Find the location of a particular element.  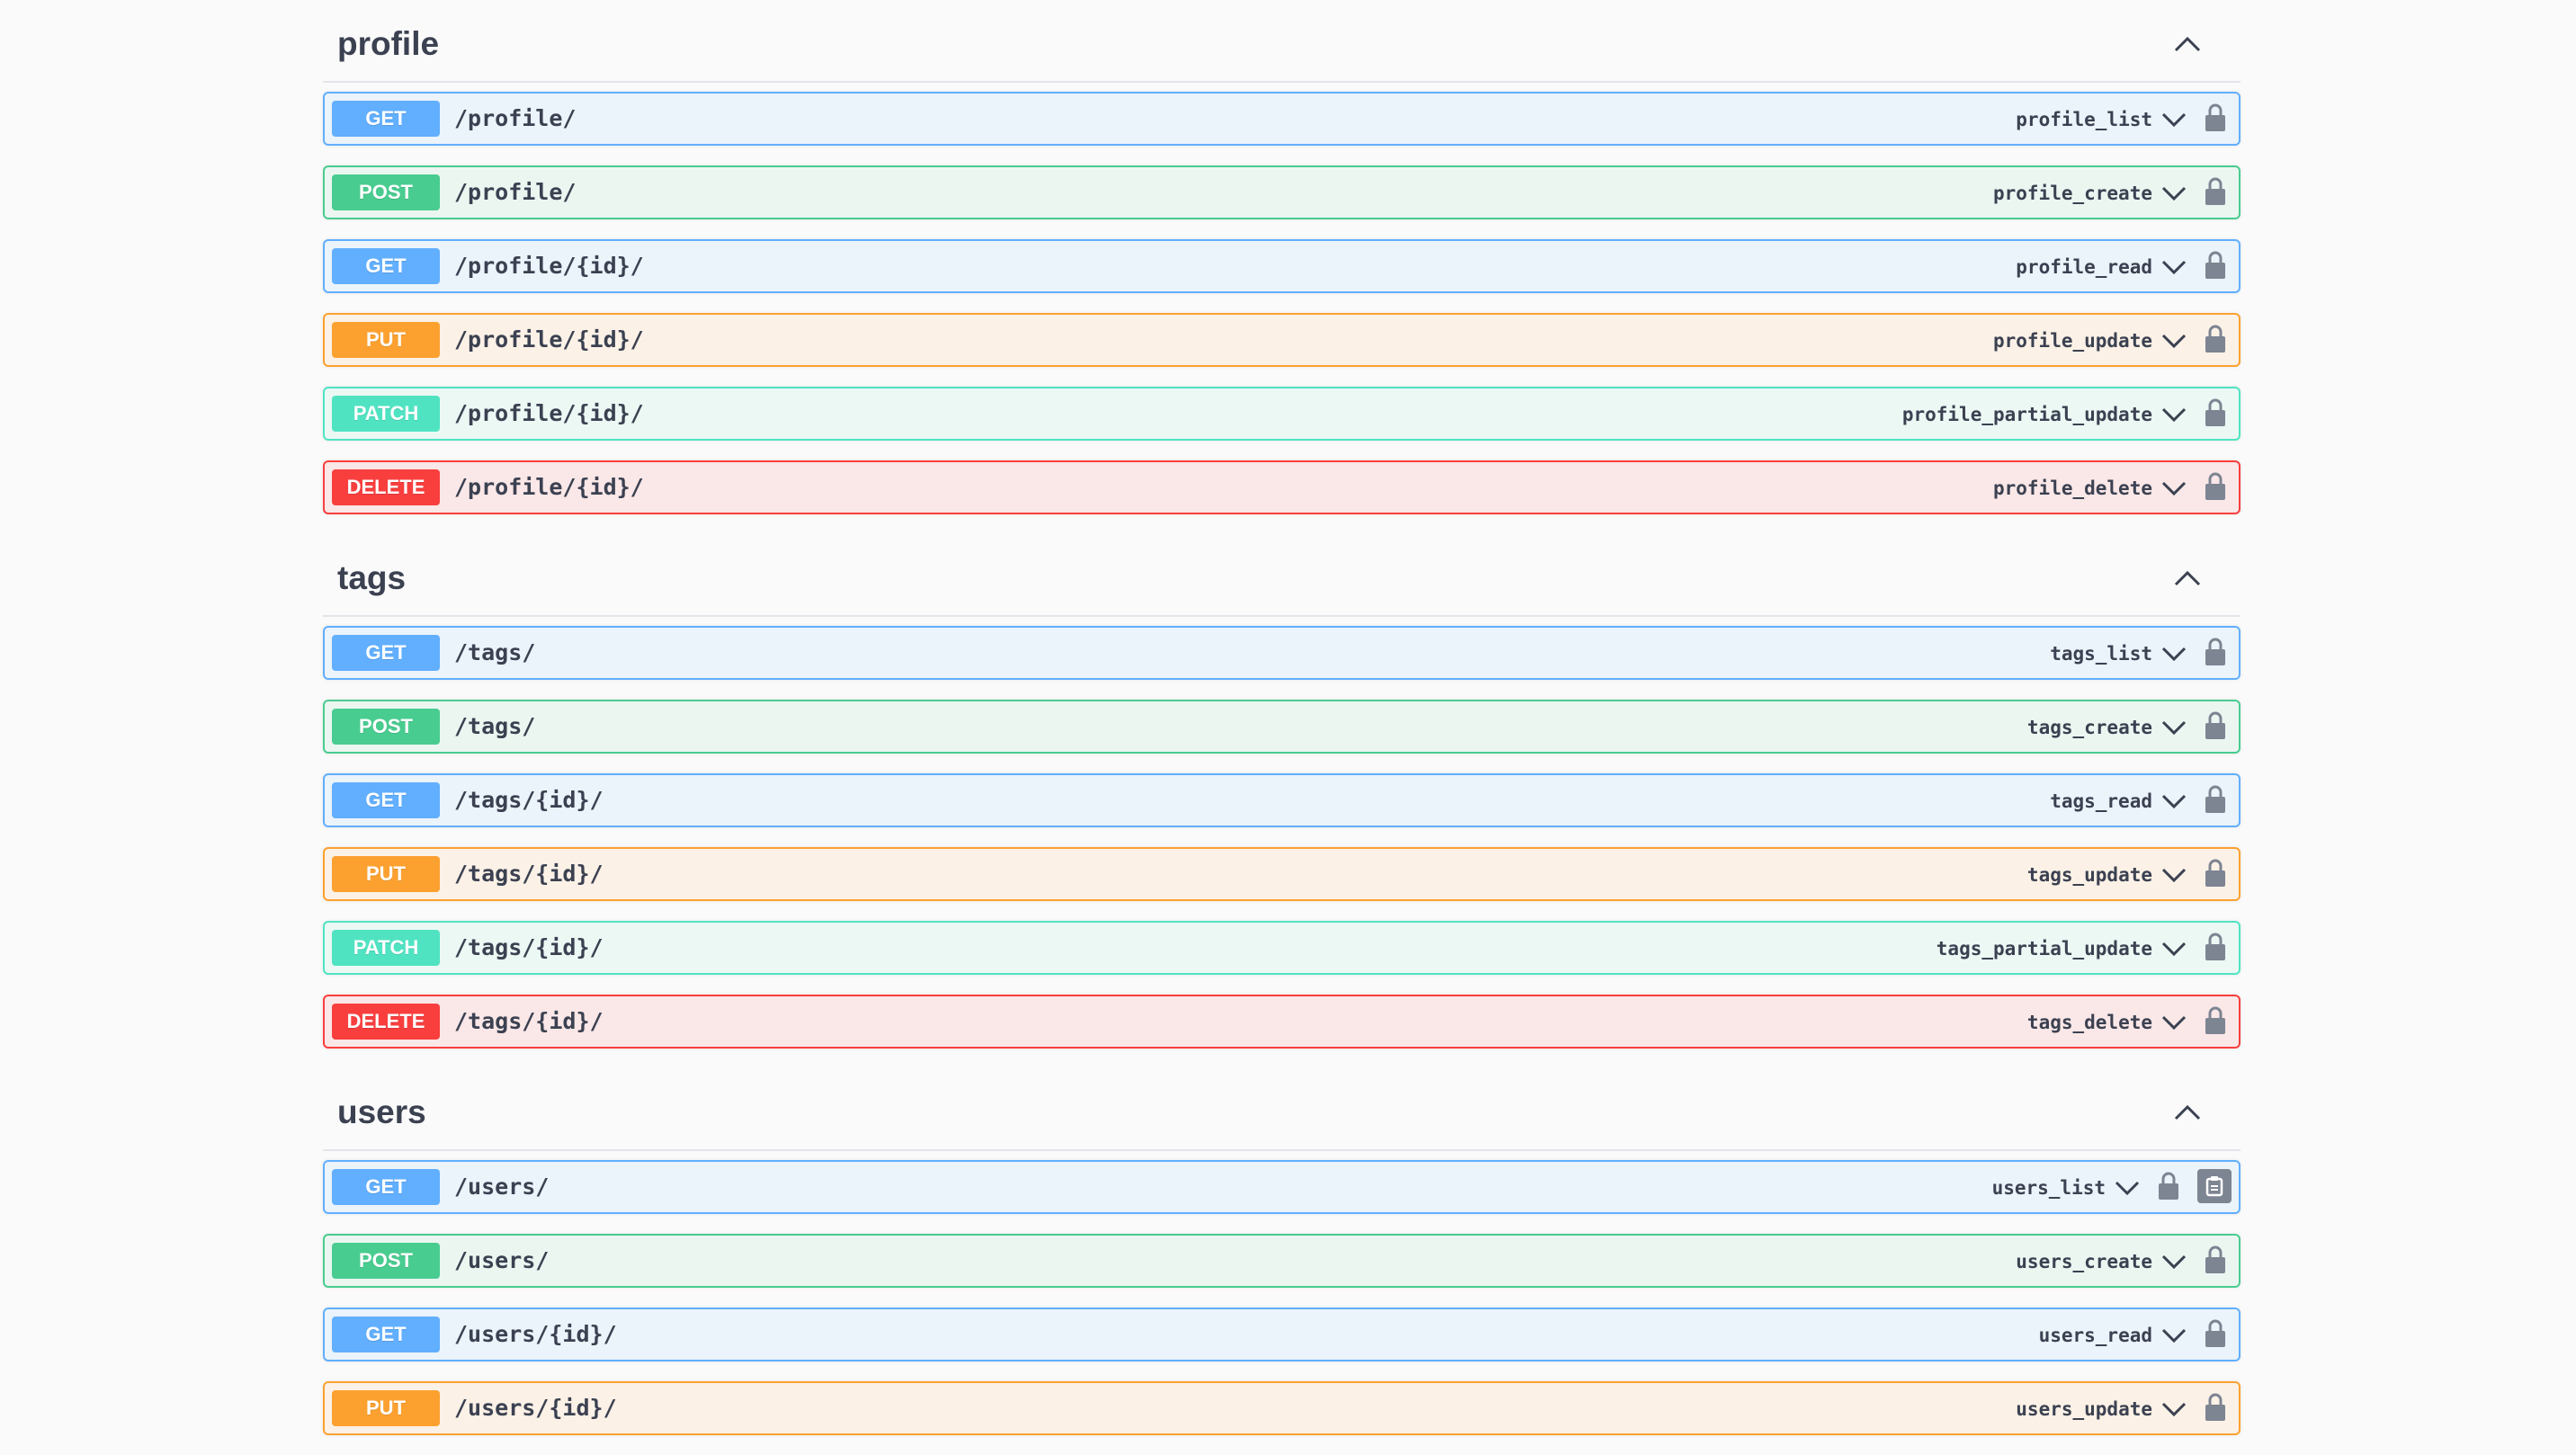

operation-id: users_list is located at coordinates (2048, 1188).